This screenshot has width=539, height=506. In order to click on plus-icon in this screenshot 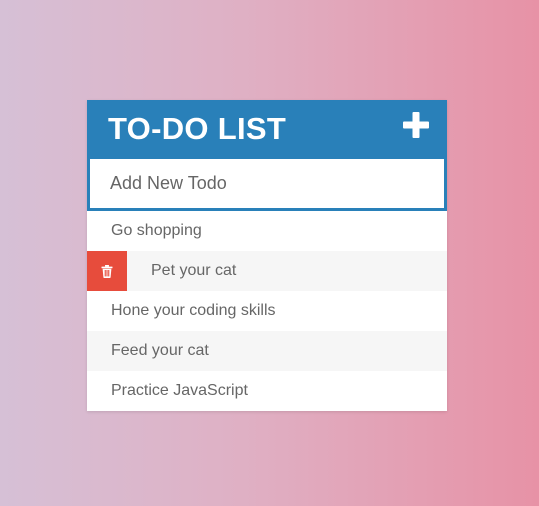, I will do `click(416, 125)`.